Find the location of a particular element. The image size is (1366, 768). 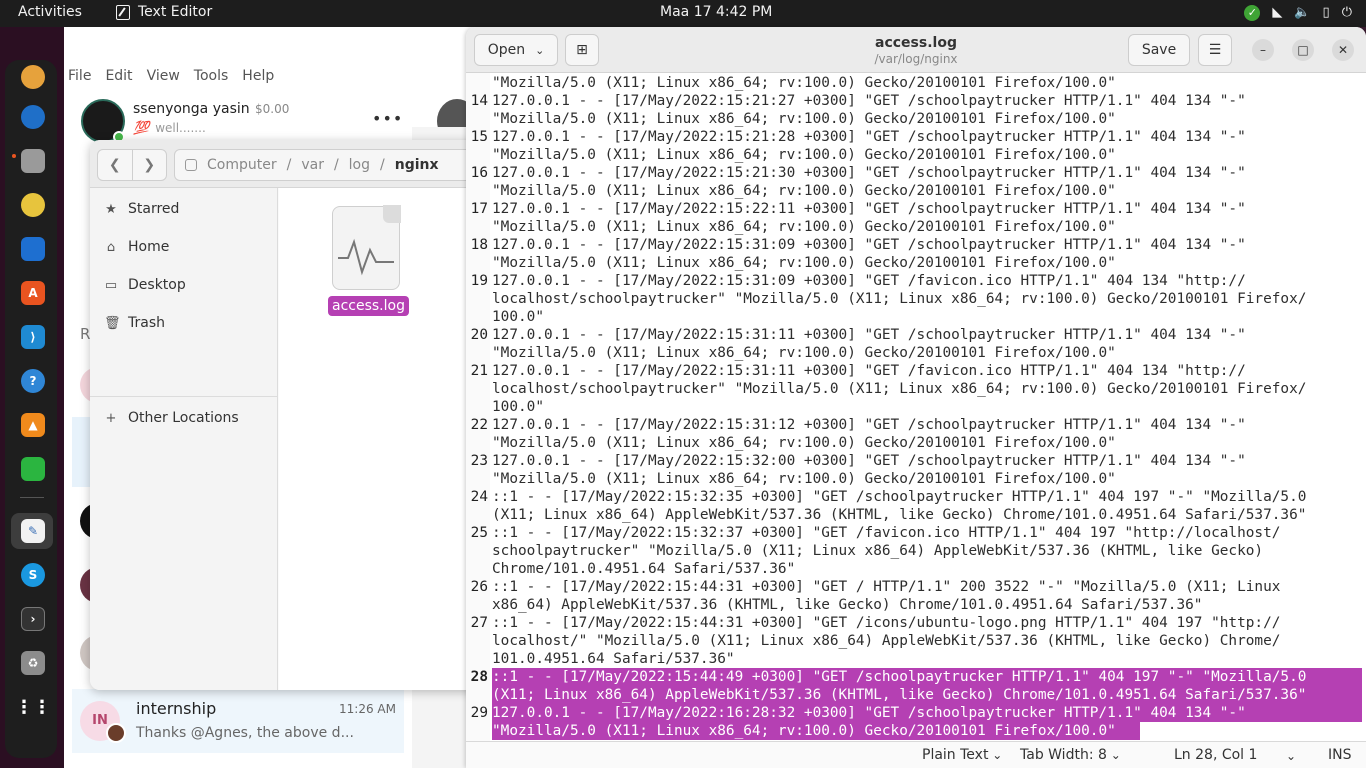

plus-icon: + is located at coordinates (111, 418).